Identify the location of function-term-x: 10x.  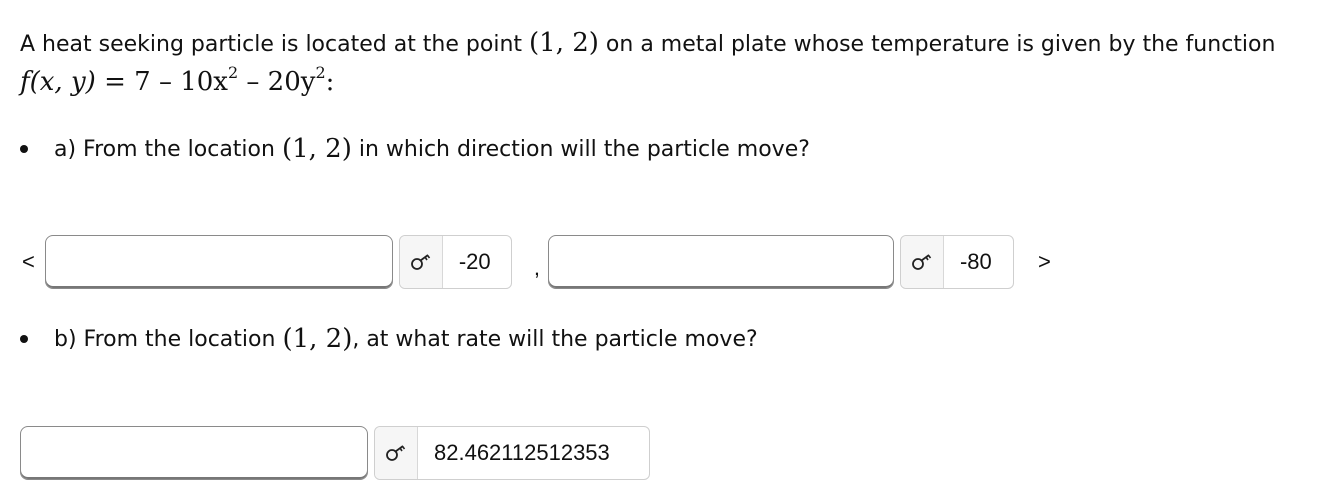
(204, 82).